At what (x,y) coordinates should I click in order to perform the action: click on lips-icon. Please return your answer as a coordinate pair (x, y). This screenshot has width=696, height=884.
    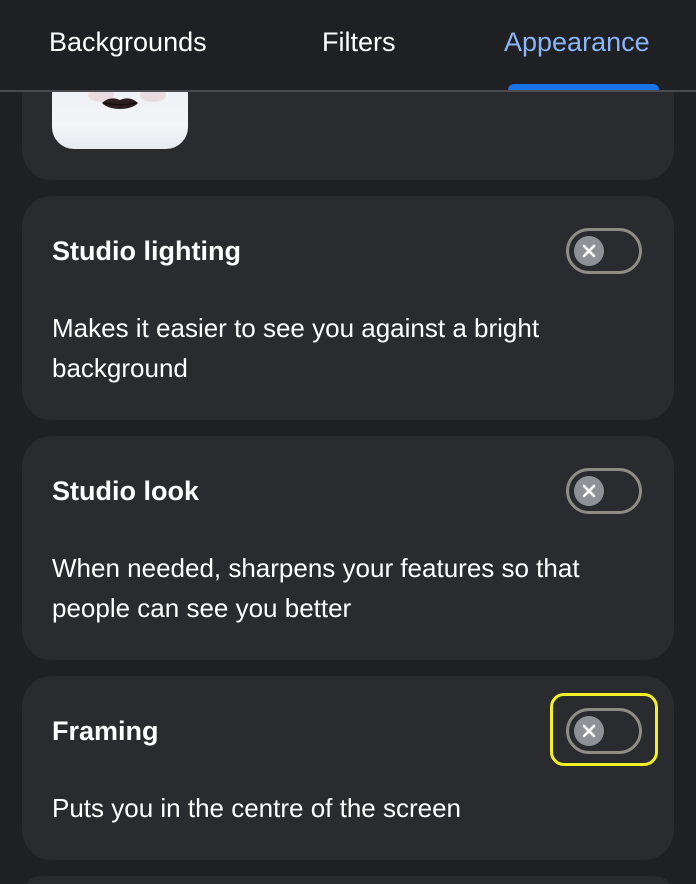
    Looking at the image, I should click on (120, 103).